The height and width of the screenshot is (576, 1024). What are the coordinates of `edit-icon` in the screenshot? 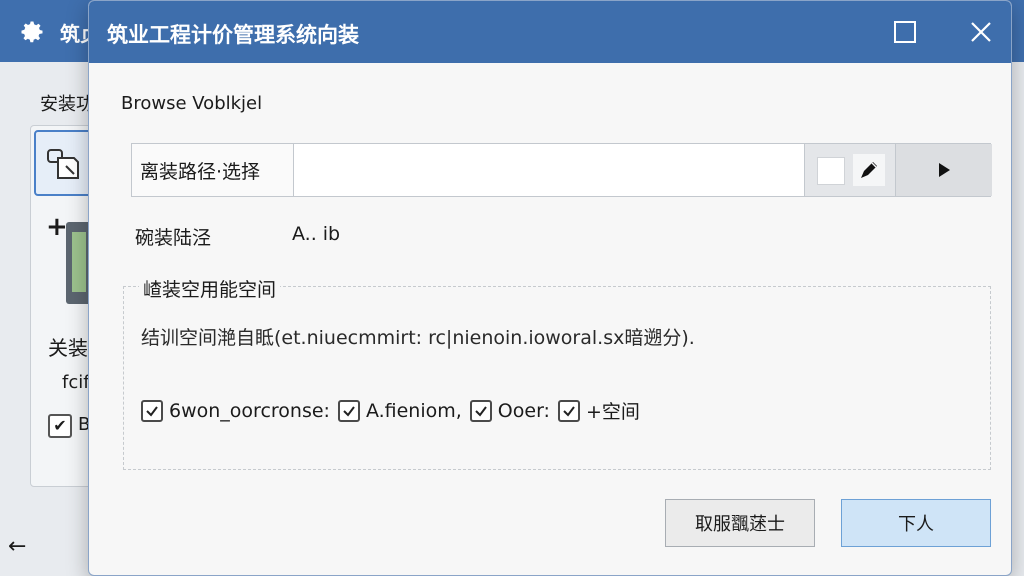 It's located at (869, 170).